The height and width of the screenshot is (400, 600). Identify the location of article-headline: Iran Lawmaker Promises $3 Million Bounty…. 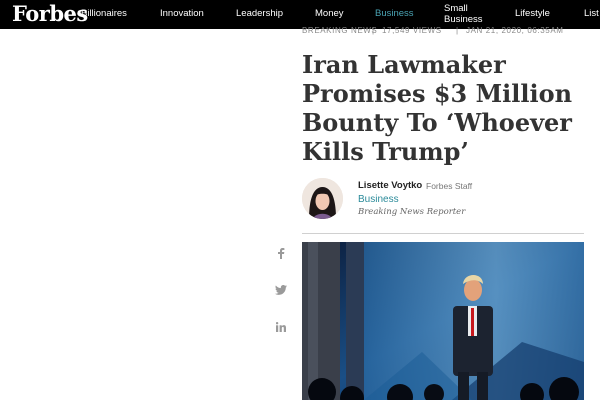
(437, 108).